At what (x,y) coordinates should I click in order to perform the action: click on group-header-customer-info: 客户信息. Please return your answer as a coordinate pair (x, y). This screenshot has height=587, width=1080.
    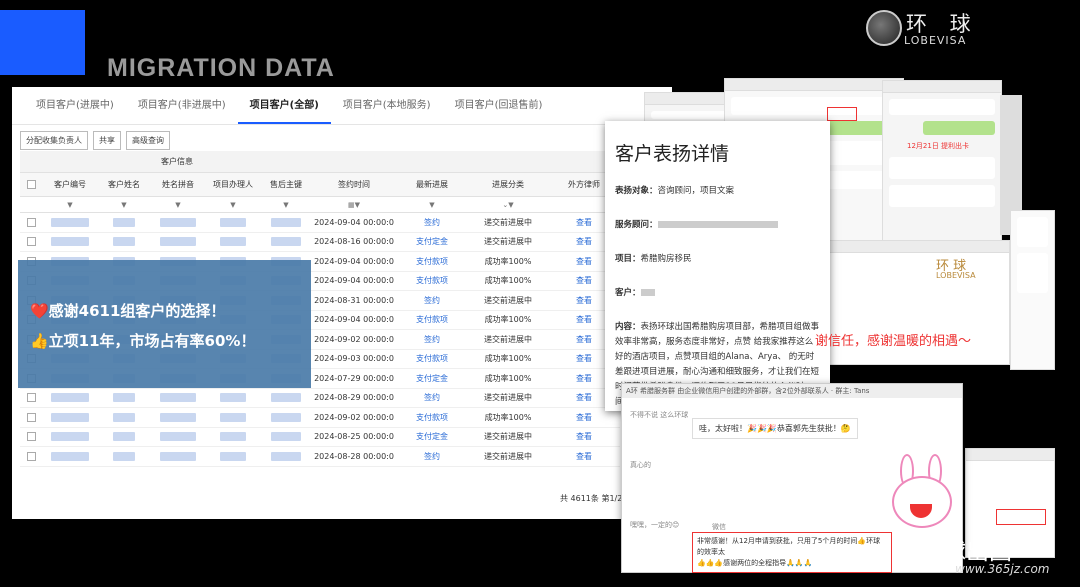
    Looking at the image, I should click on (177, 161).